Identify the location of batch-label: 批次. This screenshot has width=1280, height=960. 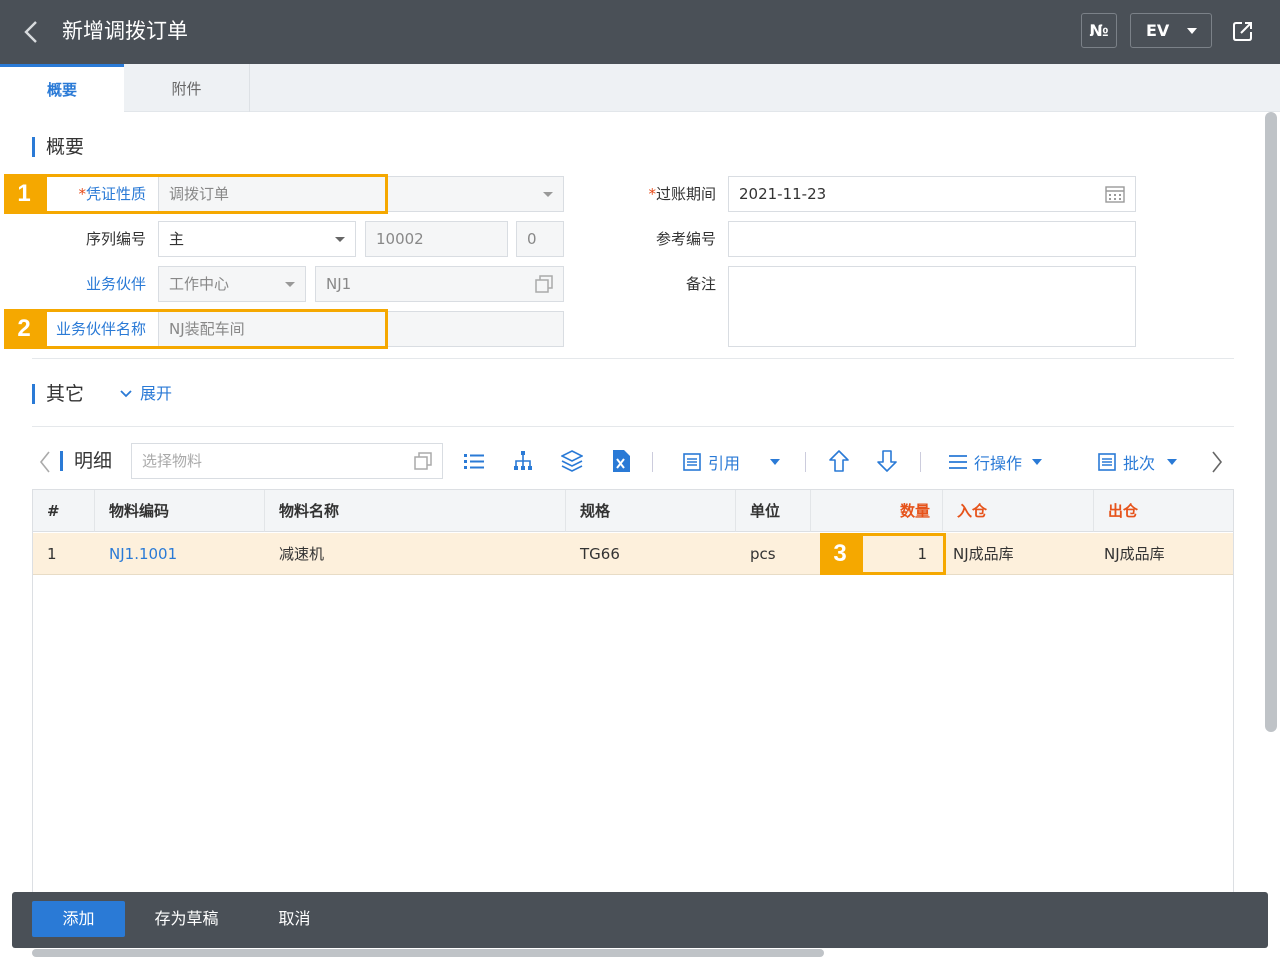
(1139, 463).